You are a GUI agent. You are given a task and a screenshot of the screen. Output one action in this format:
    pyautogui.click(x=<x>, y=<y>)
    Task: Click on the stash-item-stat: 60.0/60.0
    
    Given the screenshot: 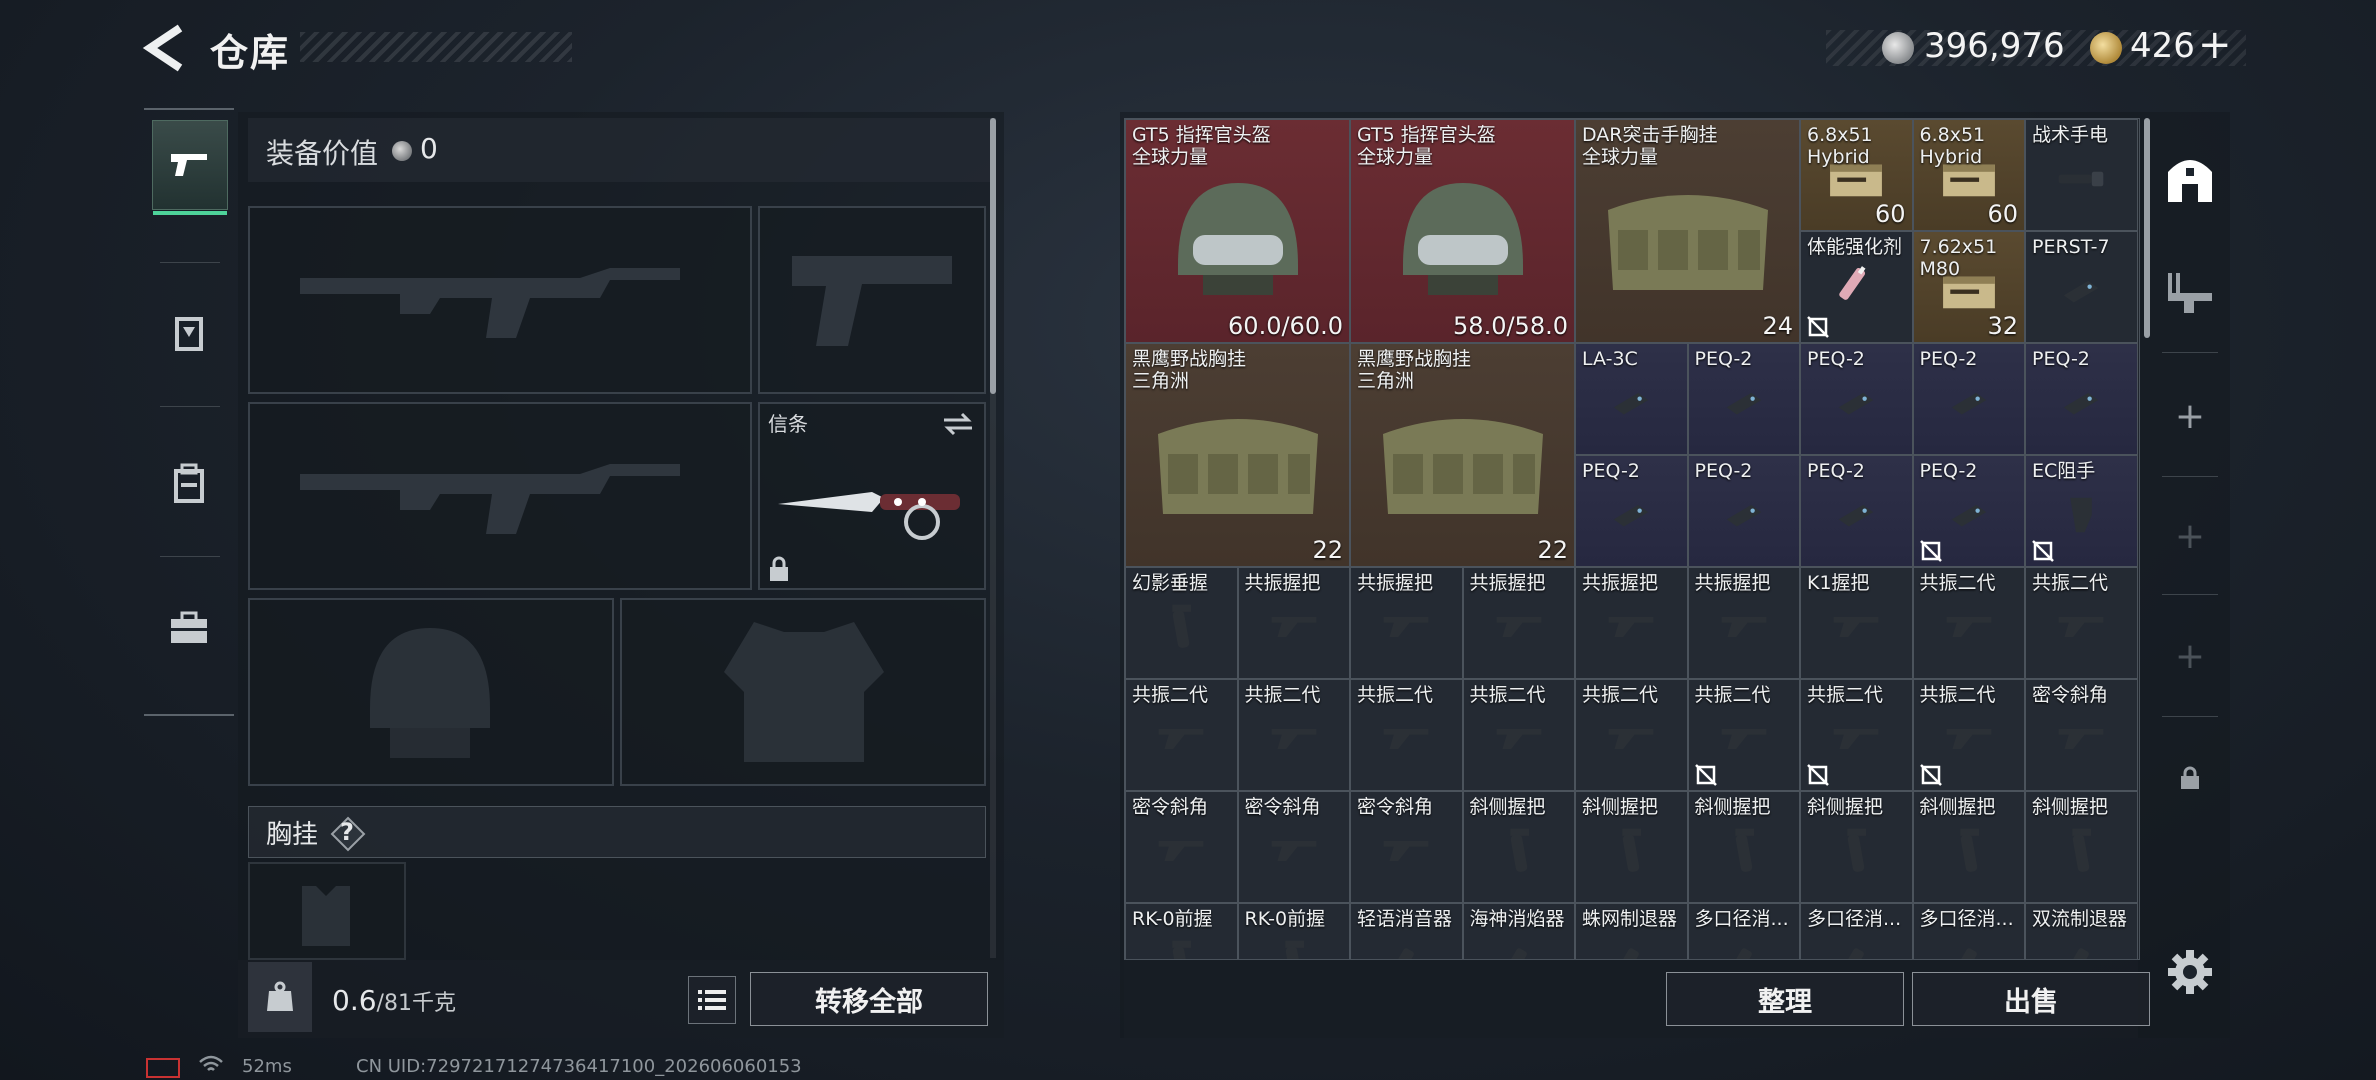 What is the action you would take?
    pyautogui.click(x=1285, y=326)
    